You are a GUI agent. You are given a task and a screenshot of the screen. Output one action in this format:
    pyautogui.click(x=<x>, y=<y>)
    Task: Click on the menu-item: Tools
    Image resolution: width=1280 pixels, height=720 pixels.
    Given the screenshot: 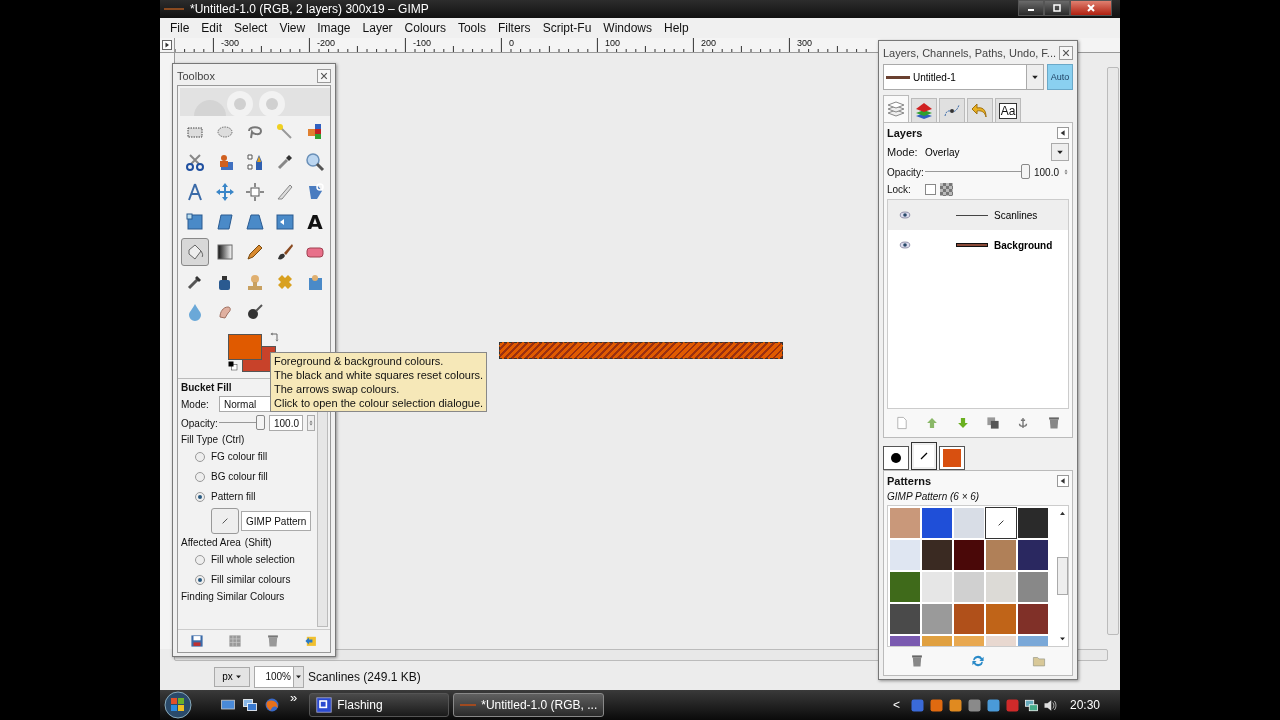 What is the action you would take?
    pyautogui.click(x=471, y=28)
    